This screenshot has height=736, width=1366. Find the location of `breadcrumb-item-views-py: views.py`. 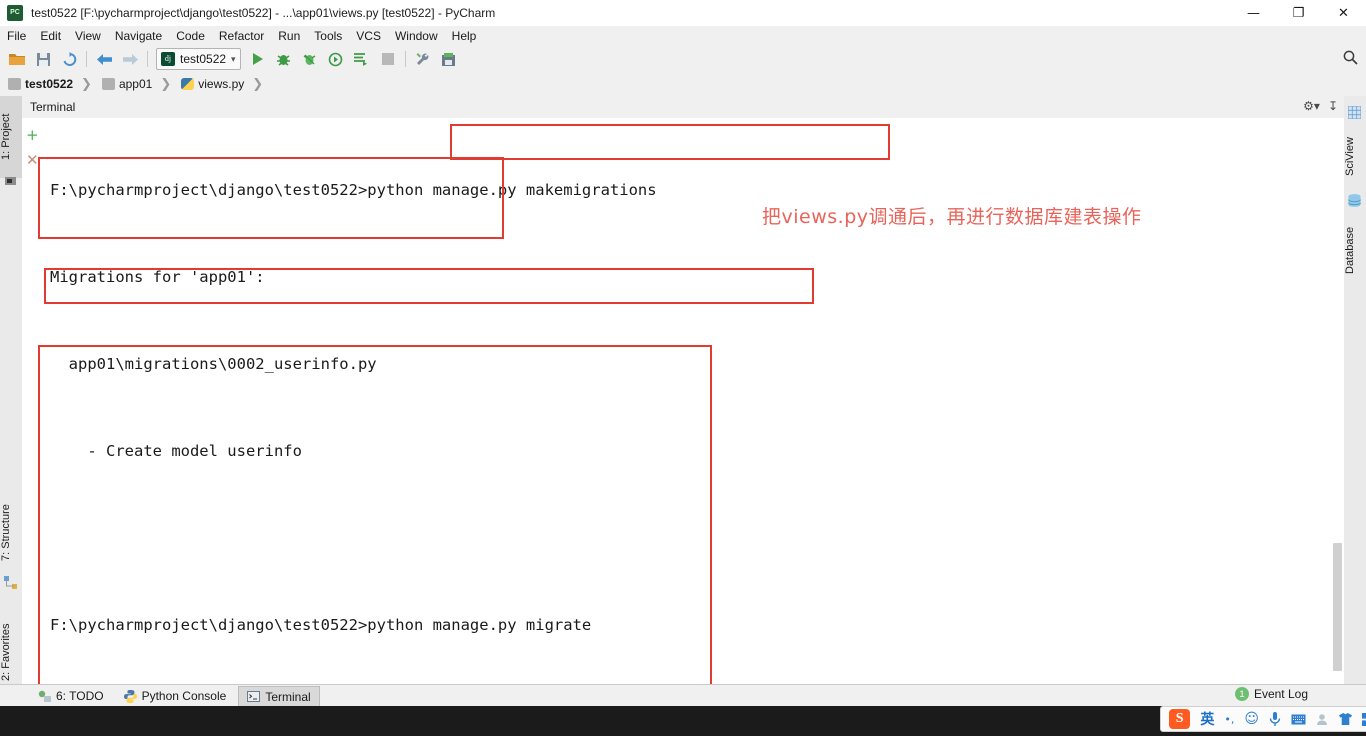

breadcrumb-item-views-py: views.py is located at coordinates (208, 84).